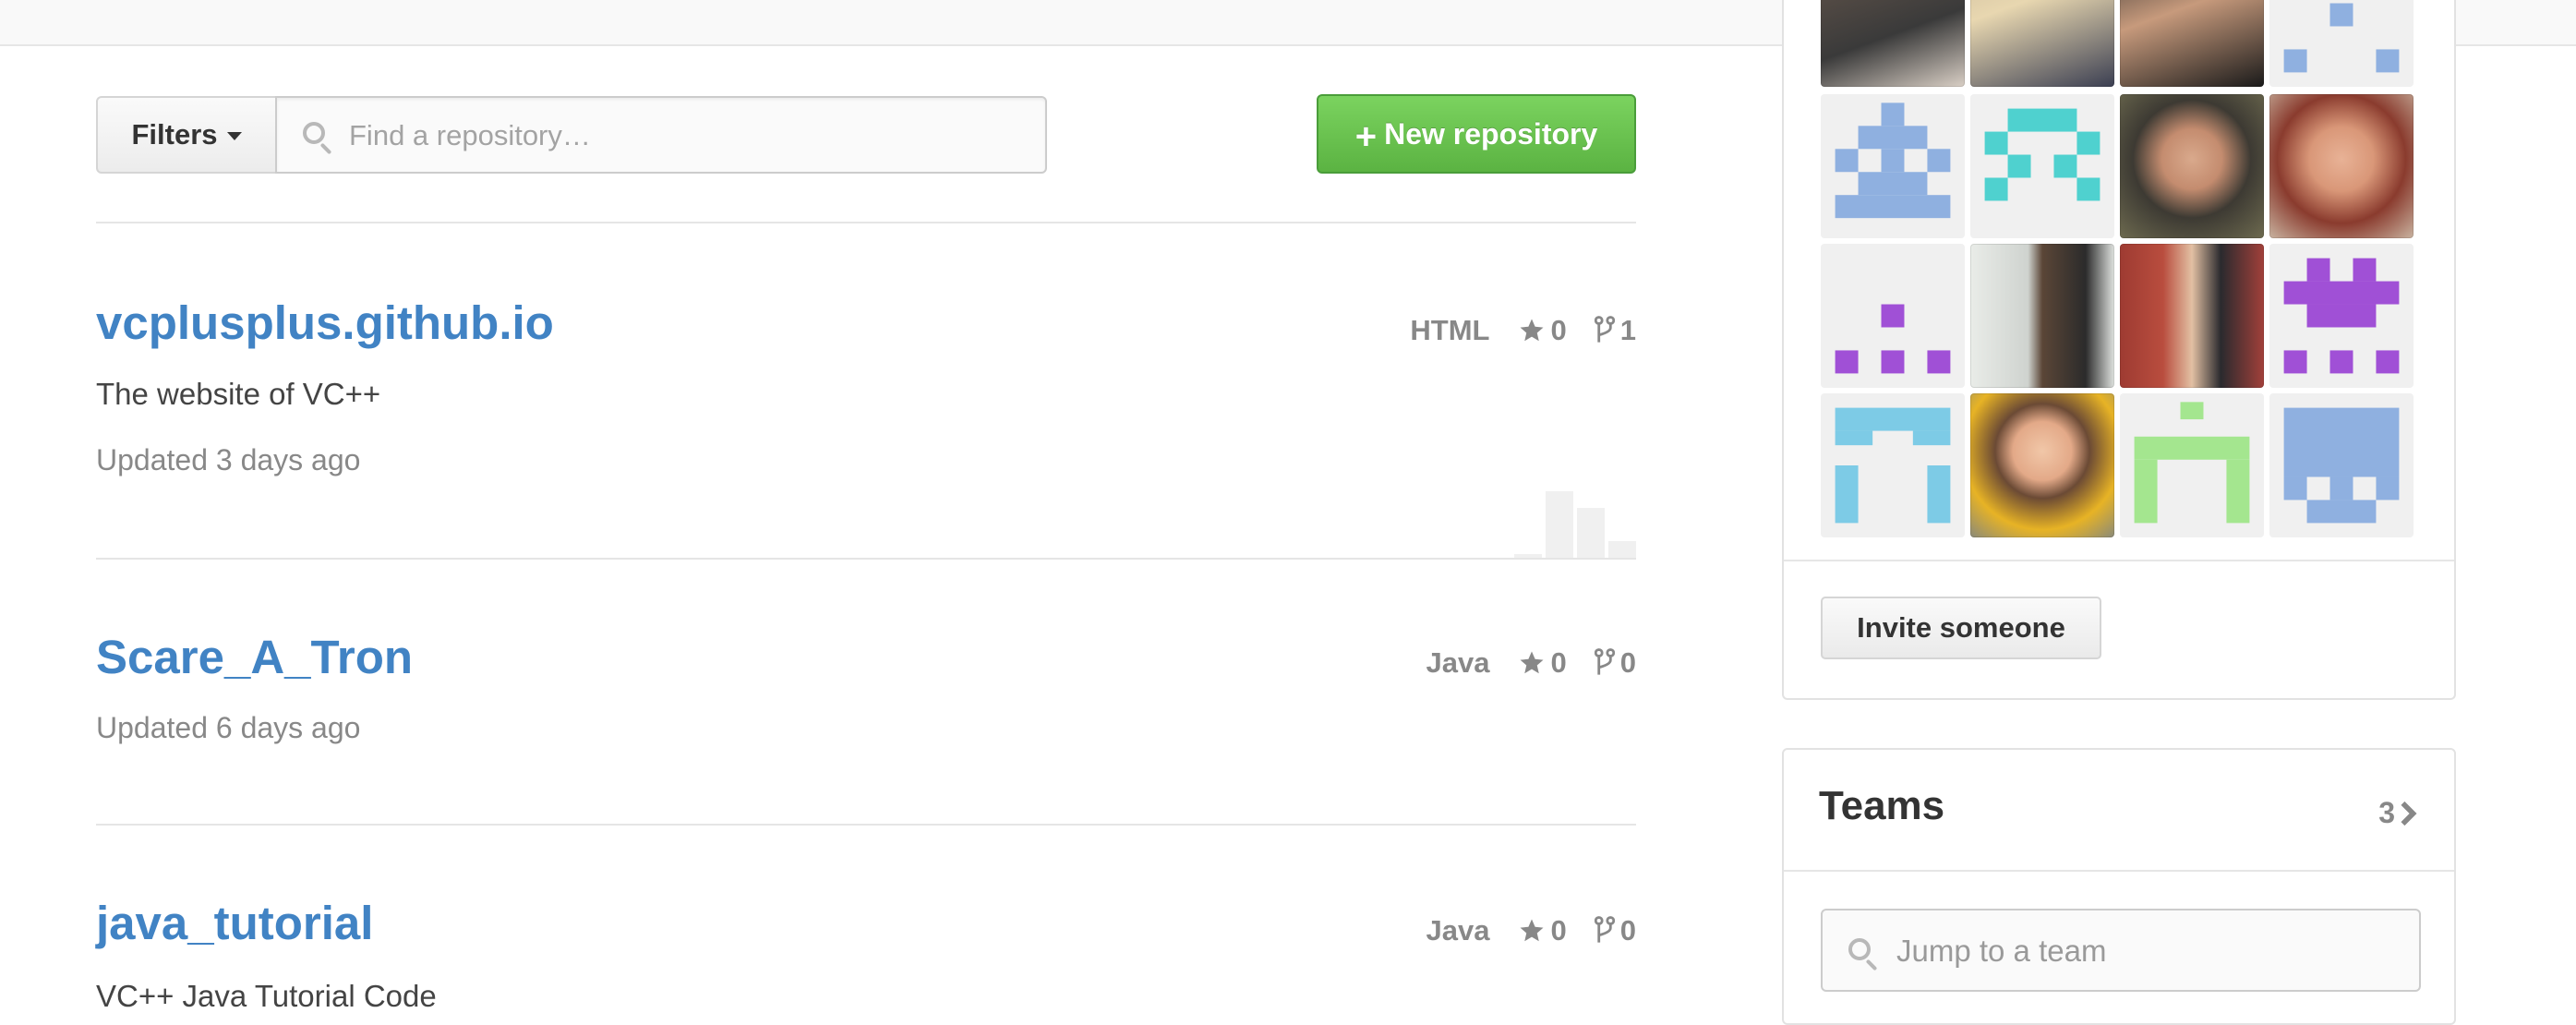 The width and height of the screenshot is (2576, 1025). I want to click on repo-meta: HTML 0 1, so click(1523, 330).